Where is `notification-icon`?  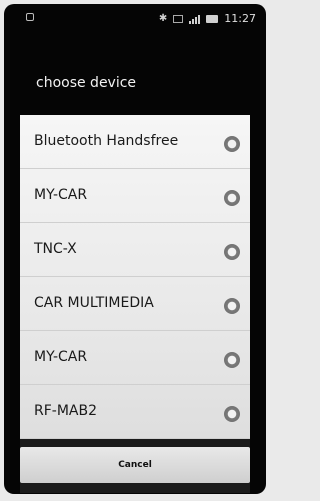
notification-icon is located at coordinates (30, 17).